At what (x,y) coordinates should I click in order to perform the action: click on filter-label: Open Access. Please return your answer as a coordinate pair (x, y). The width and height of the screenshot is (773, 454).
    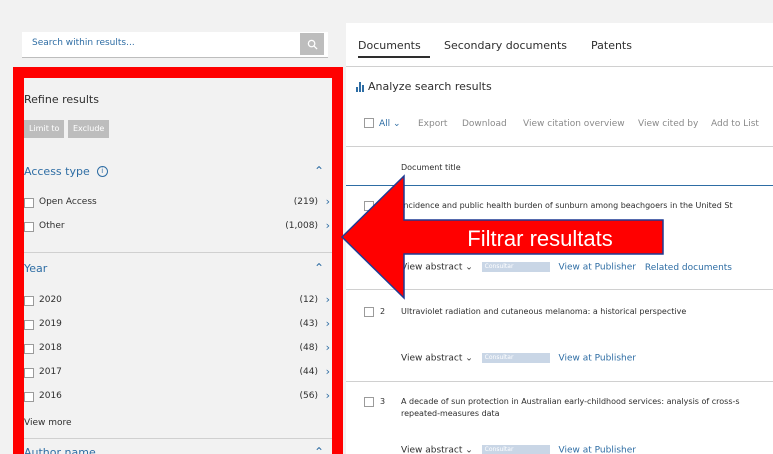
    Looking at the image, I should click on (68, 202).